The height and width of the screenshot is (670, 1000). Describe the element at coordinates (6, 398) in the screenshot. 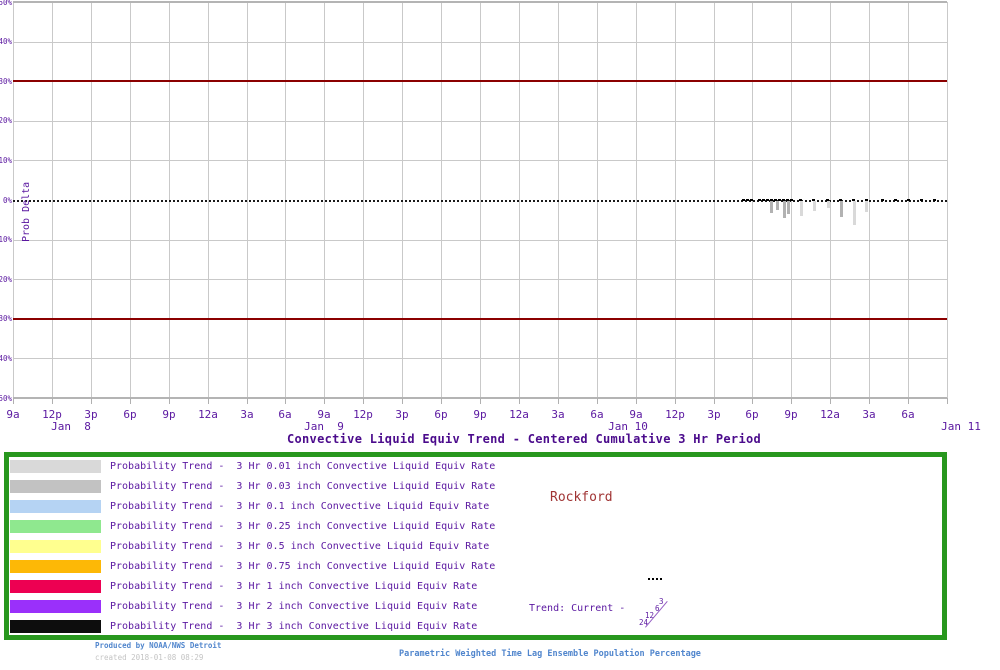

I see `y-tick-label: -50%` at that location.